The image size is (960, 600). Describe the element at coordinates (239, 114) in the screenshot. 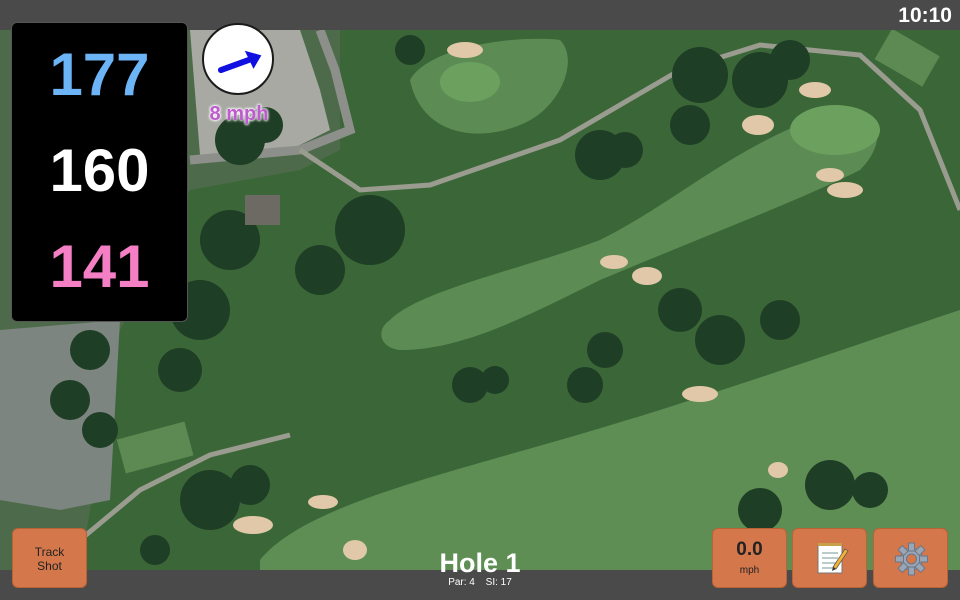

I see `wind-speed: 8 mph` at that location.